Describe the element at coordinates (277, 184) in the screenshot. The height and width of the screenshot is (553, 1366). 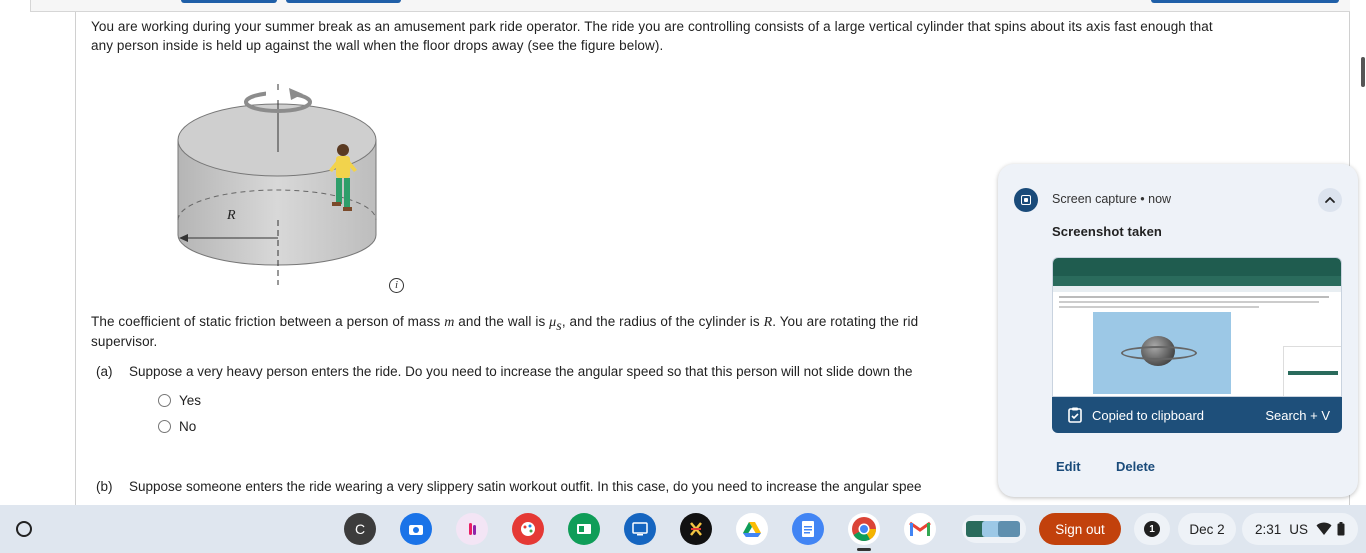
I see `spinning-cylinder-figure` at that location.